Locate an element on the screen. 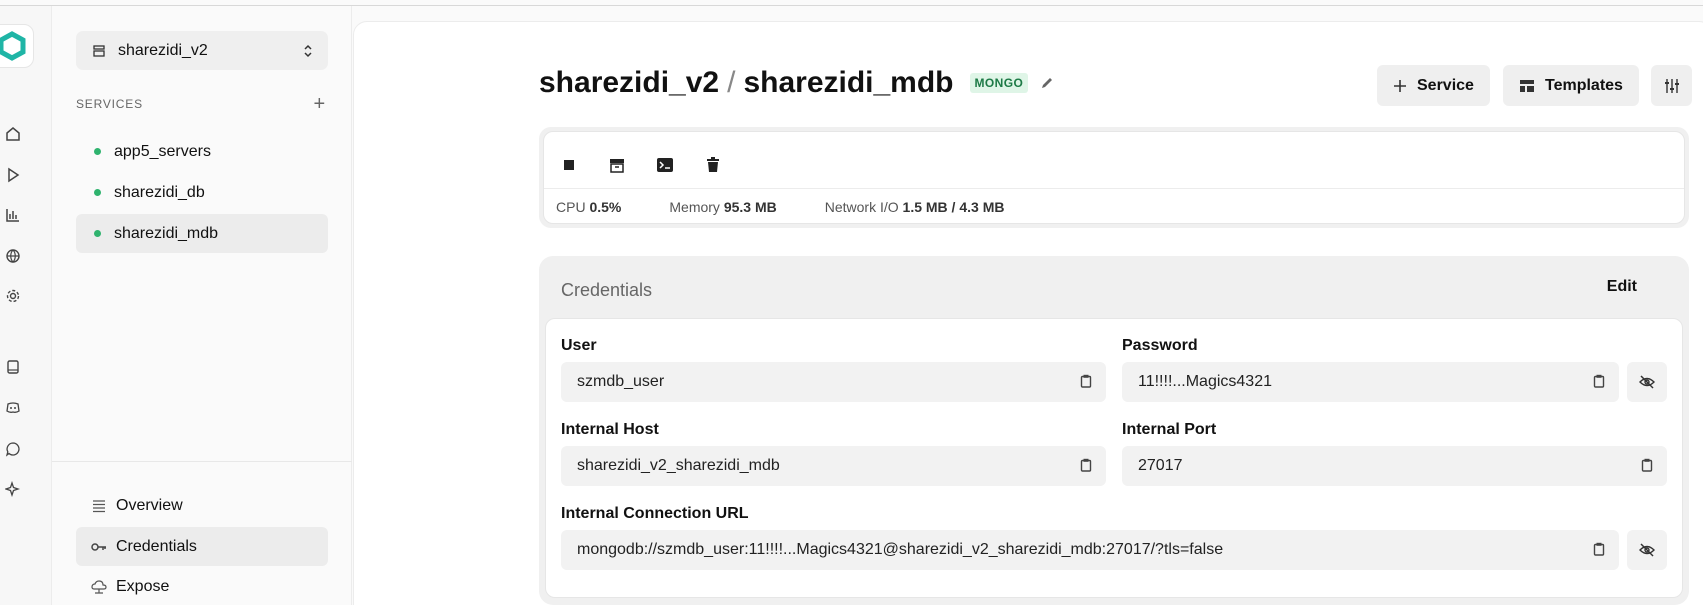 This screenshot has height=605, width=1703. network-metric: Network I/O 1.5 MB / 4.3 MB is located at coordinates (915, 207).